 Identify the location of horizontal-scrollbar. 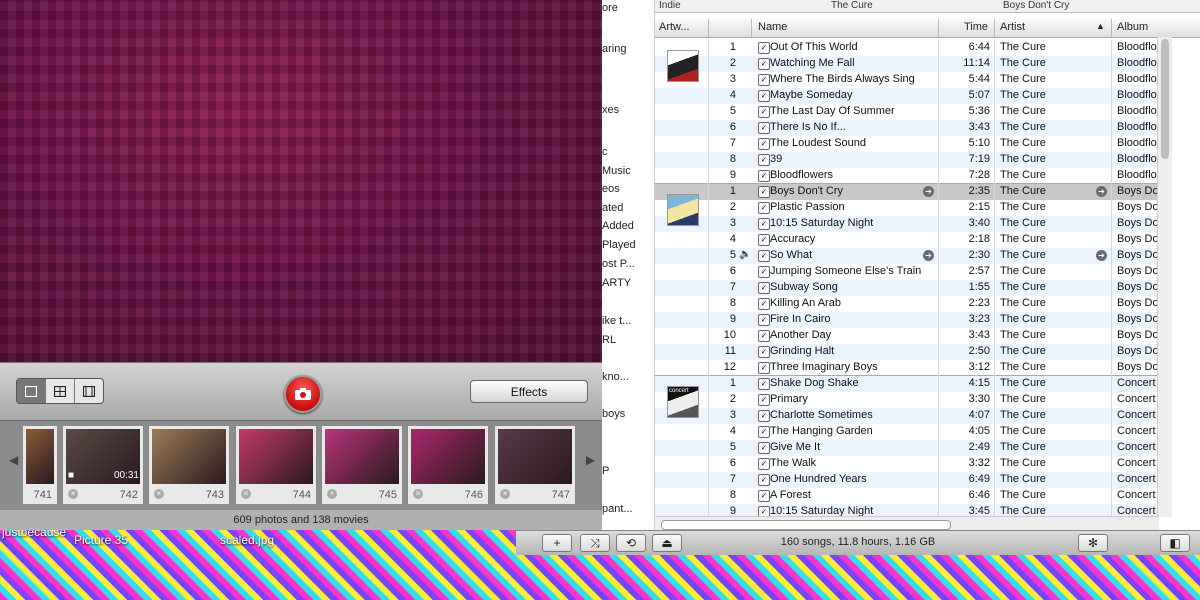
(907, 523).